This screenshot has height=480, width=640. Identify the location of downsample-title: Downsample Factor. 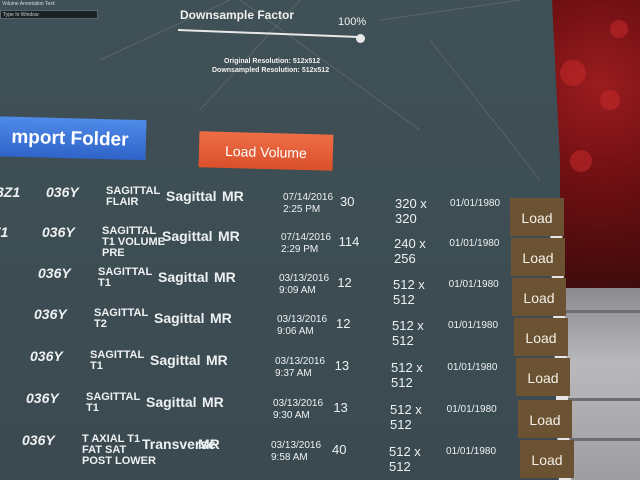
(237, 15).